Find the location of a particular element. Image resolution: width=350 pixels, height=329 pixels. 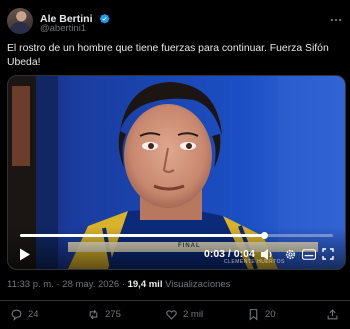

volume-icon is located at coordinates (267, 254).